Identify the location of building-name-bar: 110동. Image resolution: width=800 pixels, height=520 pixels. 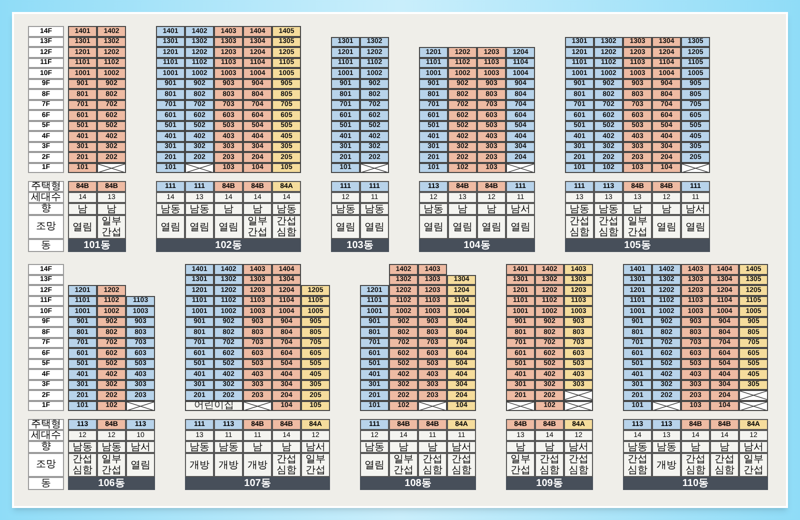
(695, 483).